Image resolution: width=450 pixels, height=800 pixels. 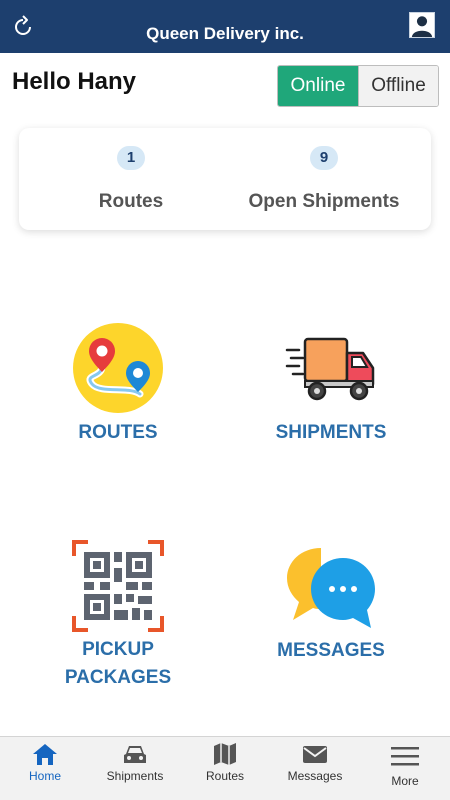 I want to click on profile-avatar-icon, so click(x=422, y=25).